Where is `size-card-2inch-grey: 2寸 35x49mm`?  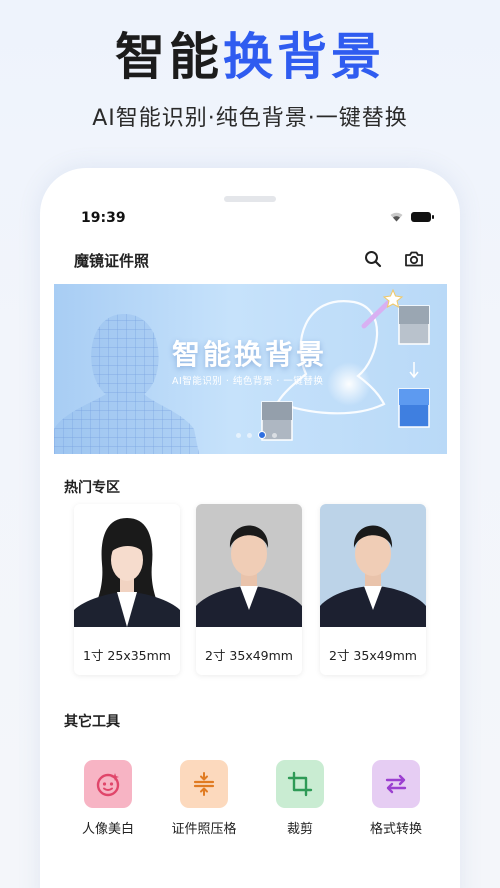 size-card-2inch-grey: 2寸 35x49mm is located at coordinates (249, 589).